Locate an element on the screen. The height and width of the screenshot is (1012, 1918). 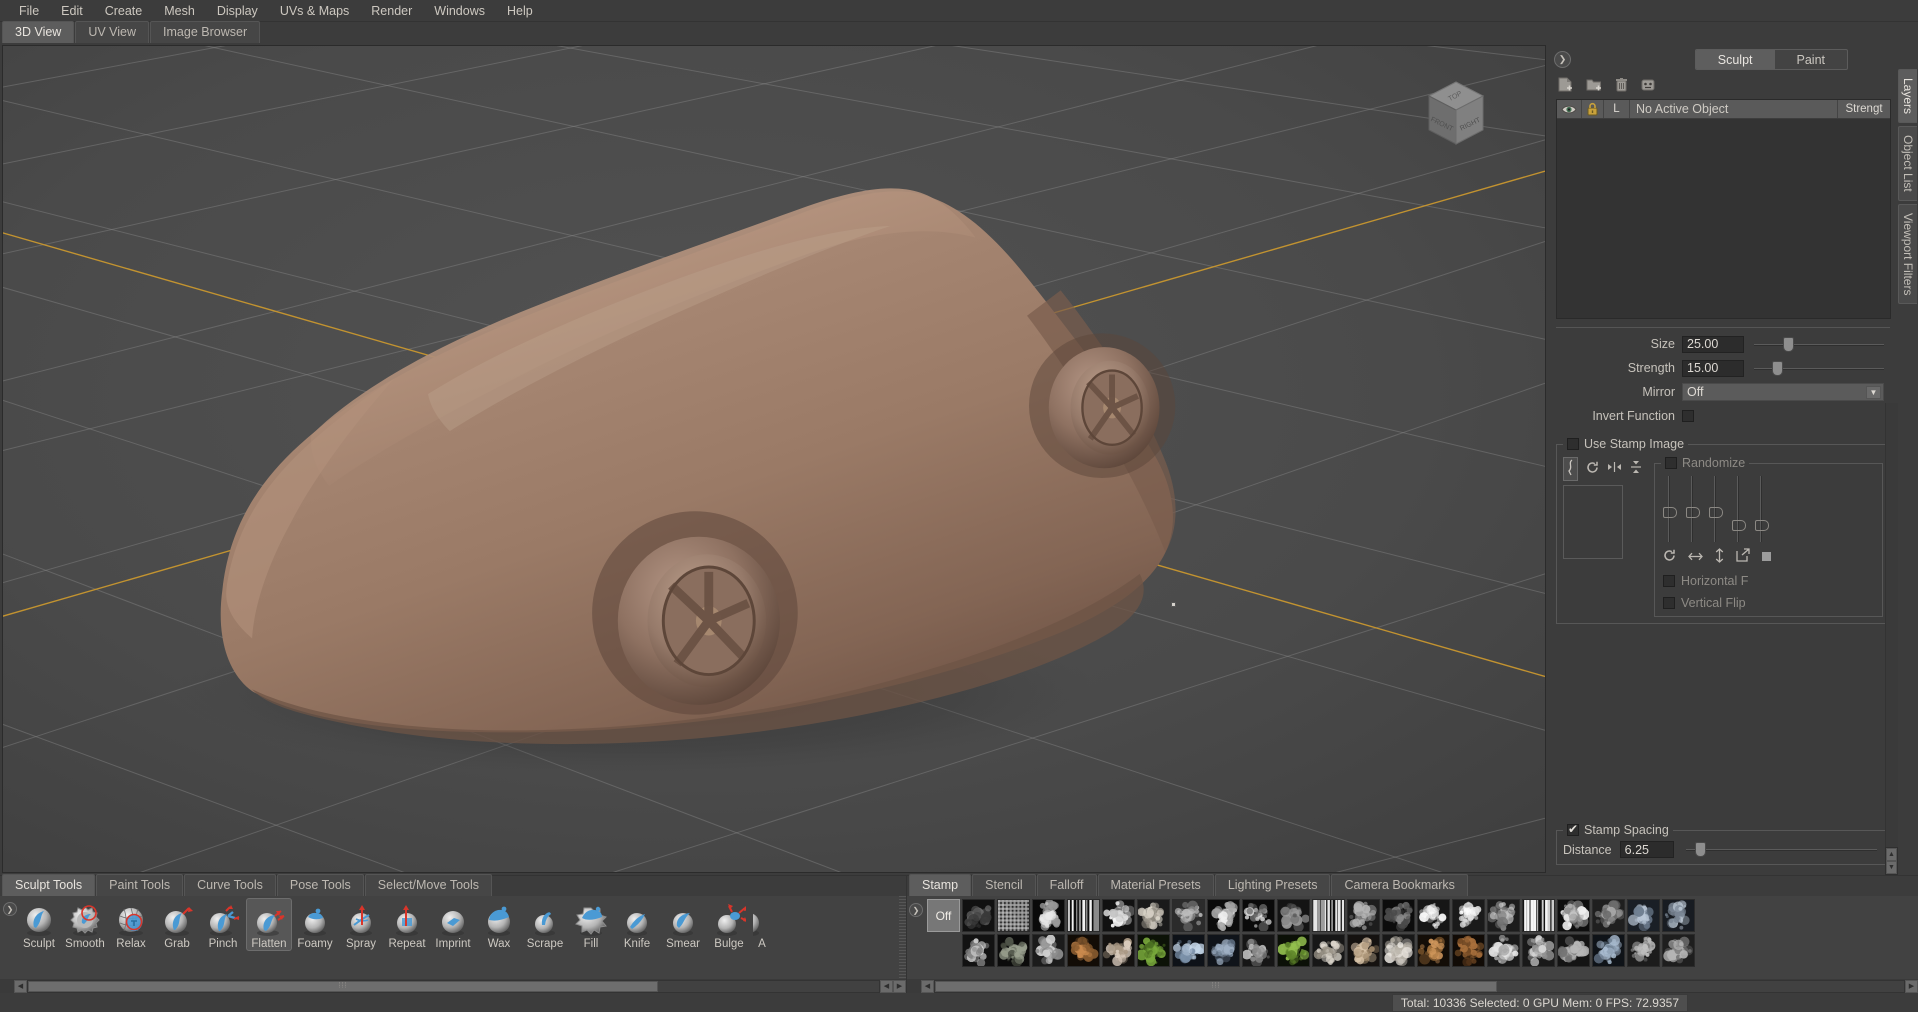
horizontal-flip-checkbox is located at coordinates (1669, 580).